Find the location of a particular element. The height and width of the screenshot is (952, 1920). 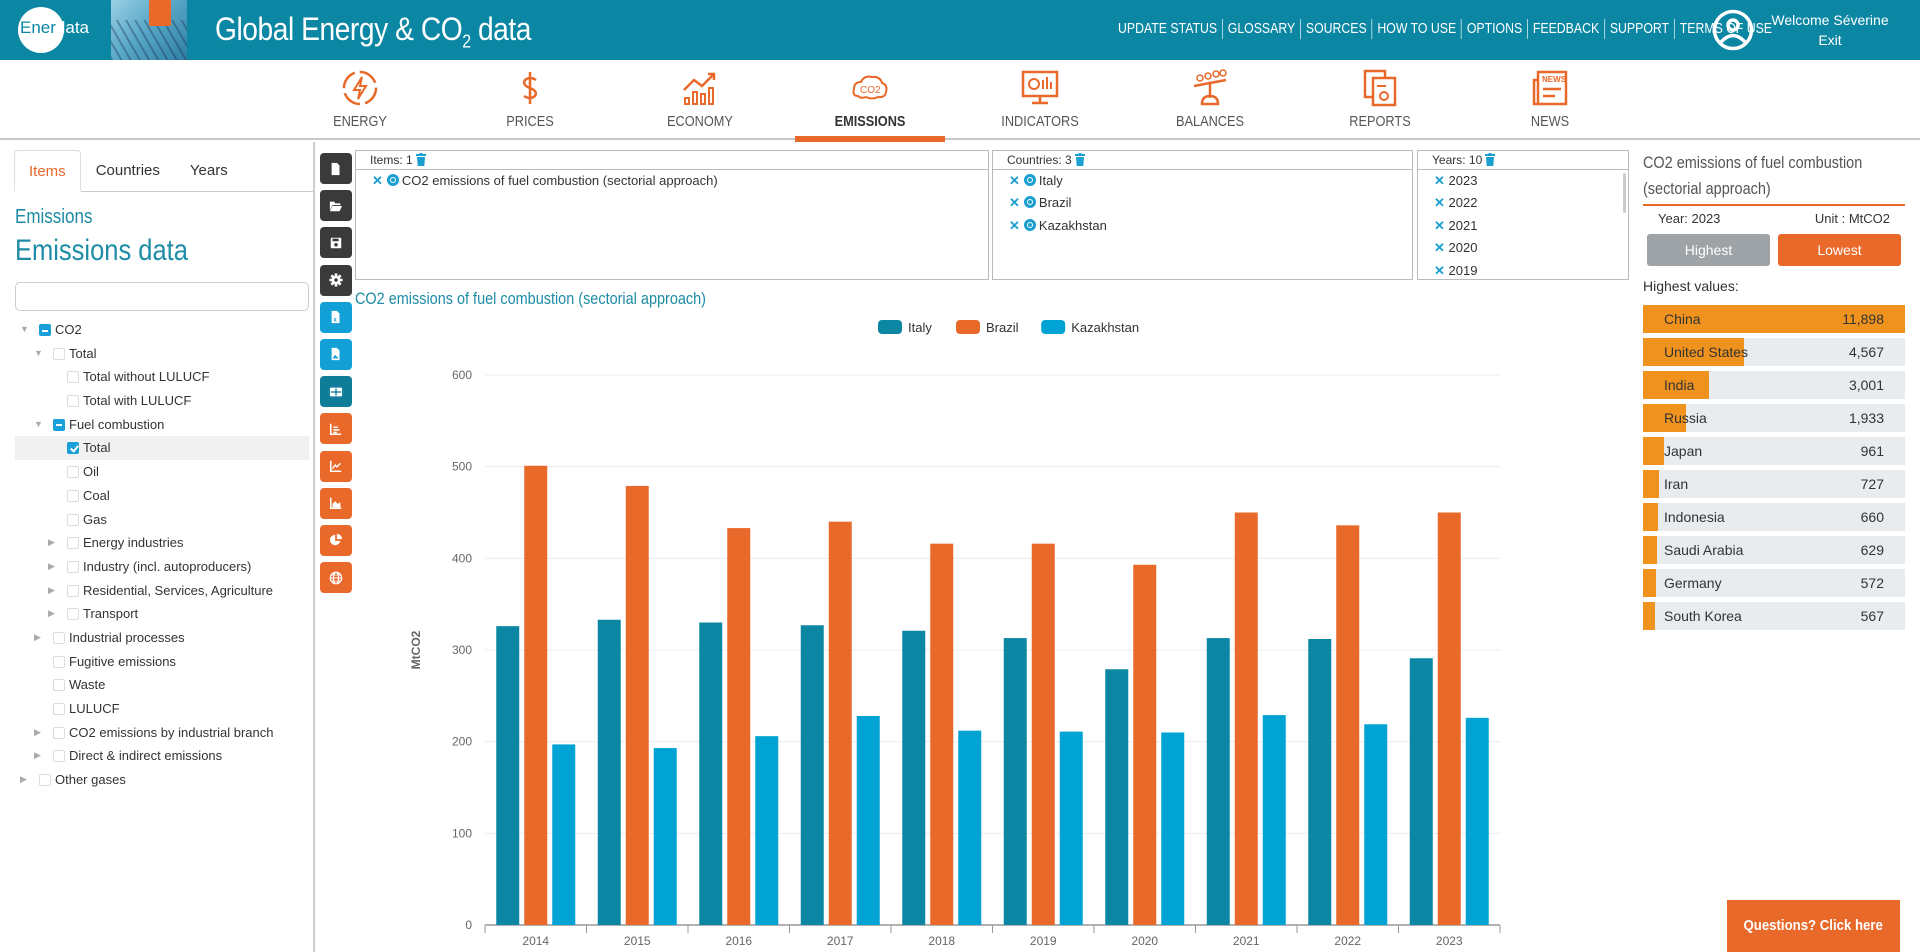

export-excel-button: x is located at coordinates (336, 317).